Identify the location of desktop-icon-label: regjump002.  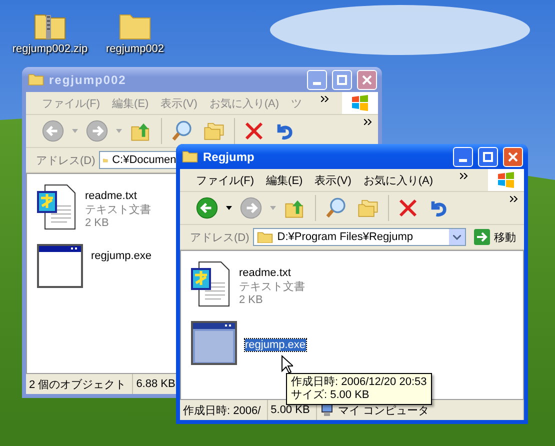
(135, 49).